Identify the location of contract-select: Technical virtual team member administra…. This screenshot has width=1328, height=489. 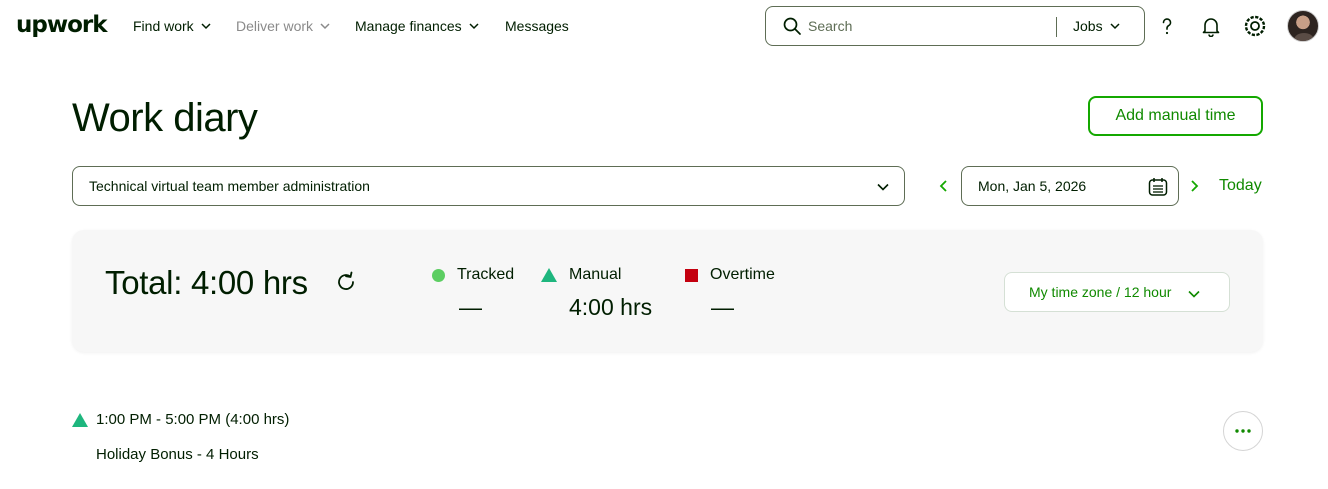
(488, 186).